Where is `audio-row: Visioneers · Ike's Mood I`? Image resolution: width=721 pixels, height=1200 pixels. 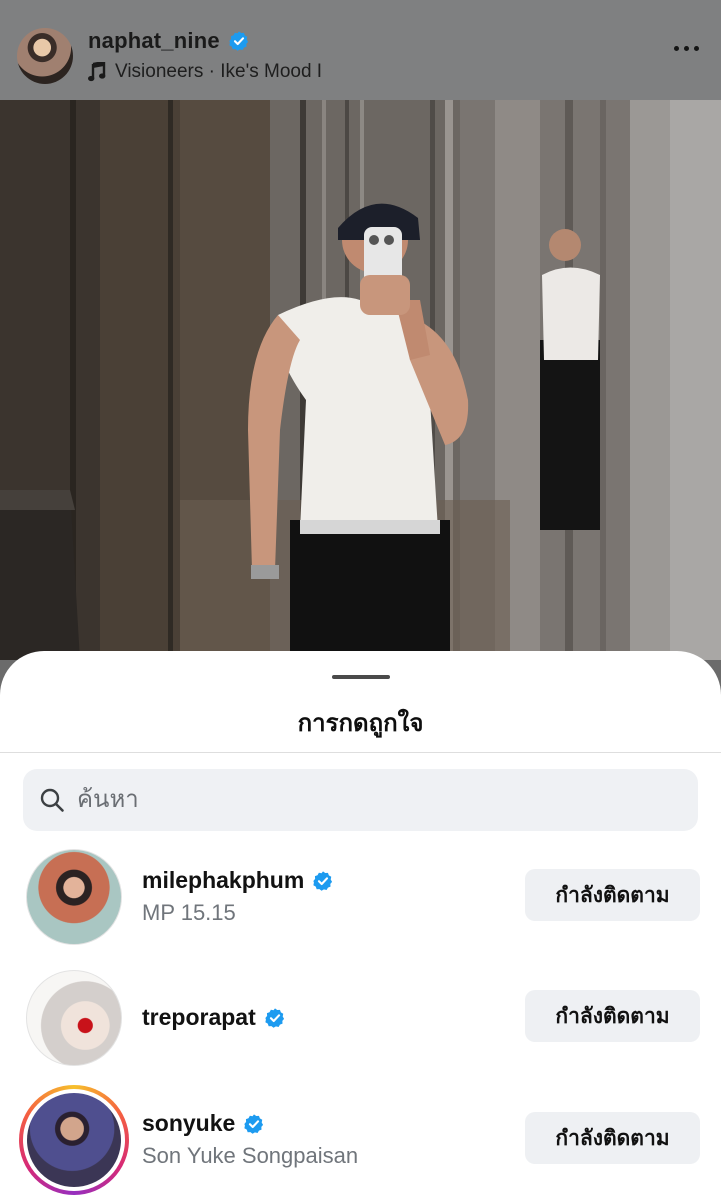
audio-row: Visioneers · Ike's Mood I is located at coordinates (205, 72).